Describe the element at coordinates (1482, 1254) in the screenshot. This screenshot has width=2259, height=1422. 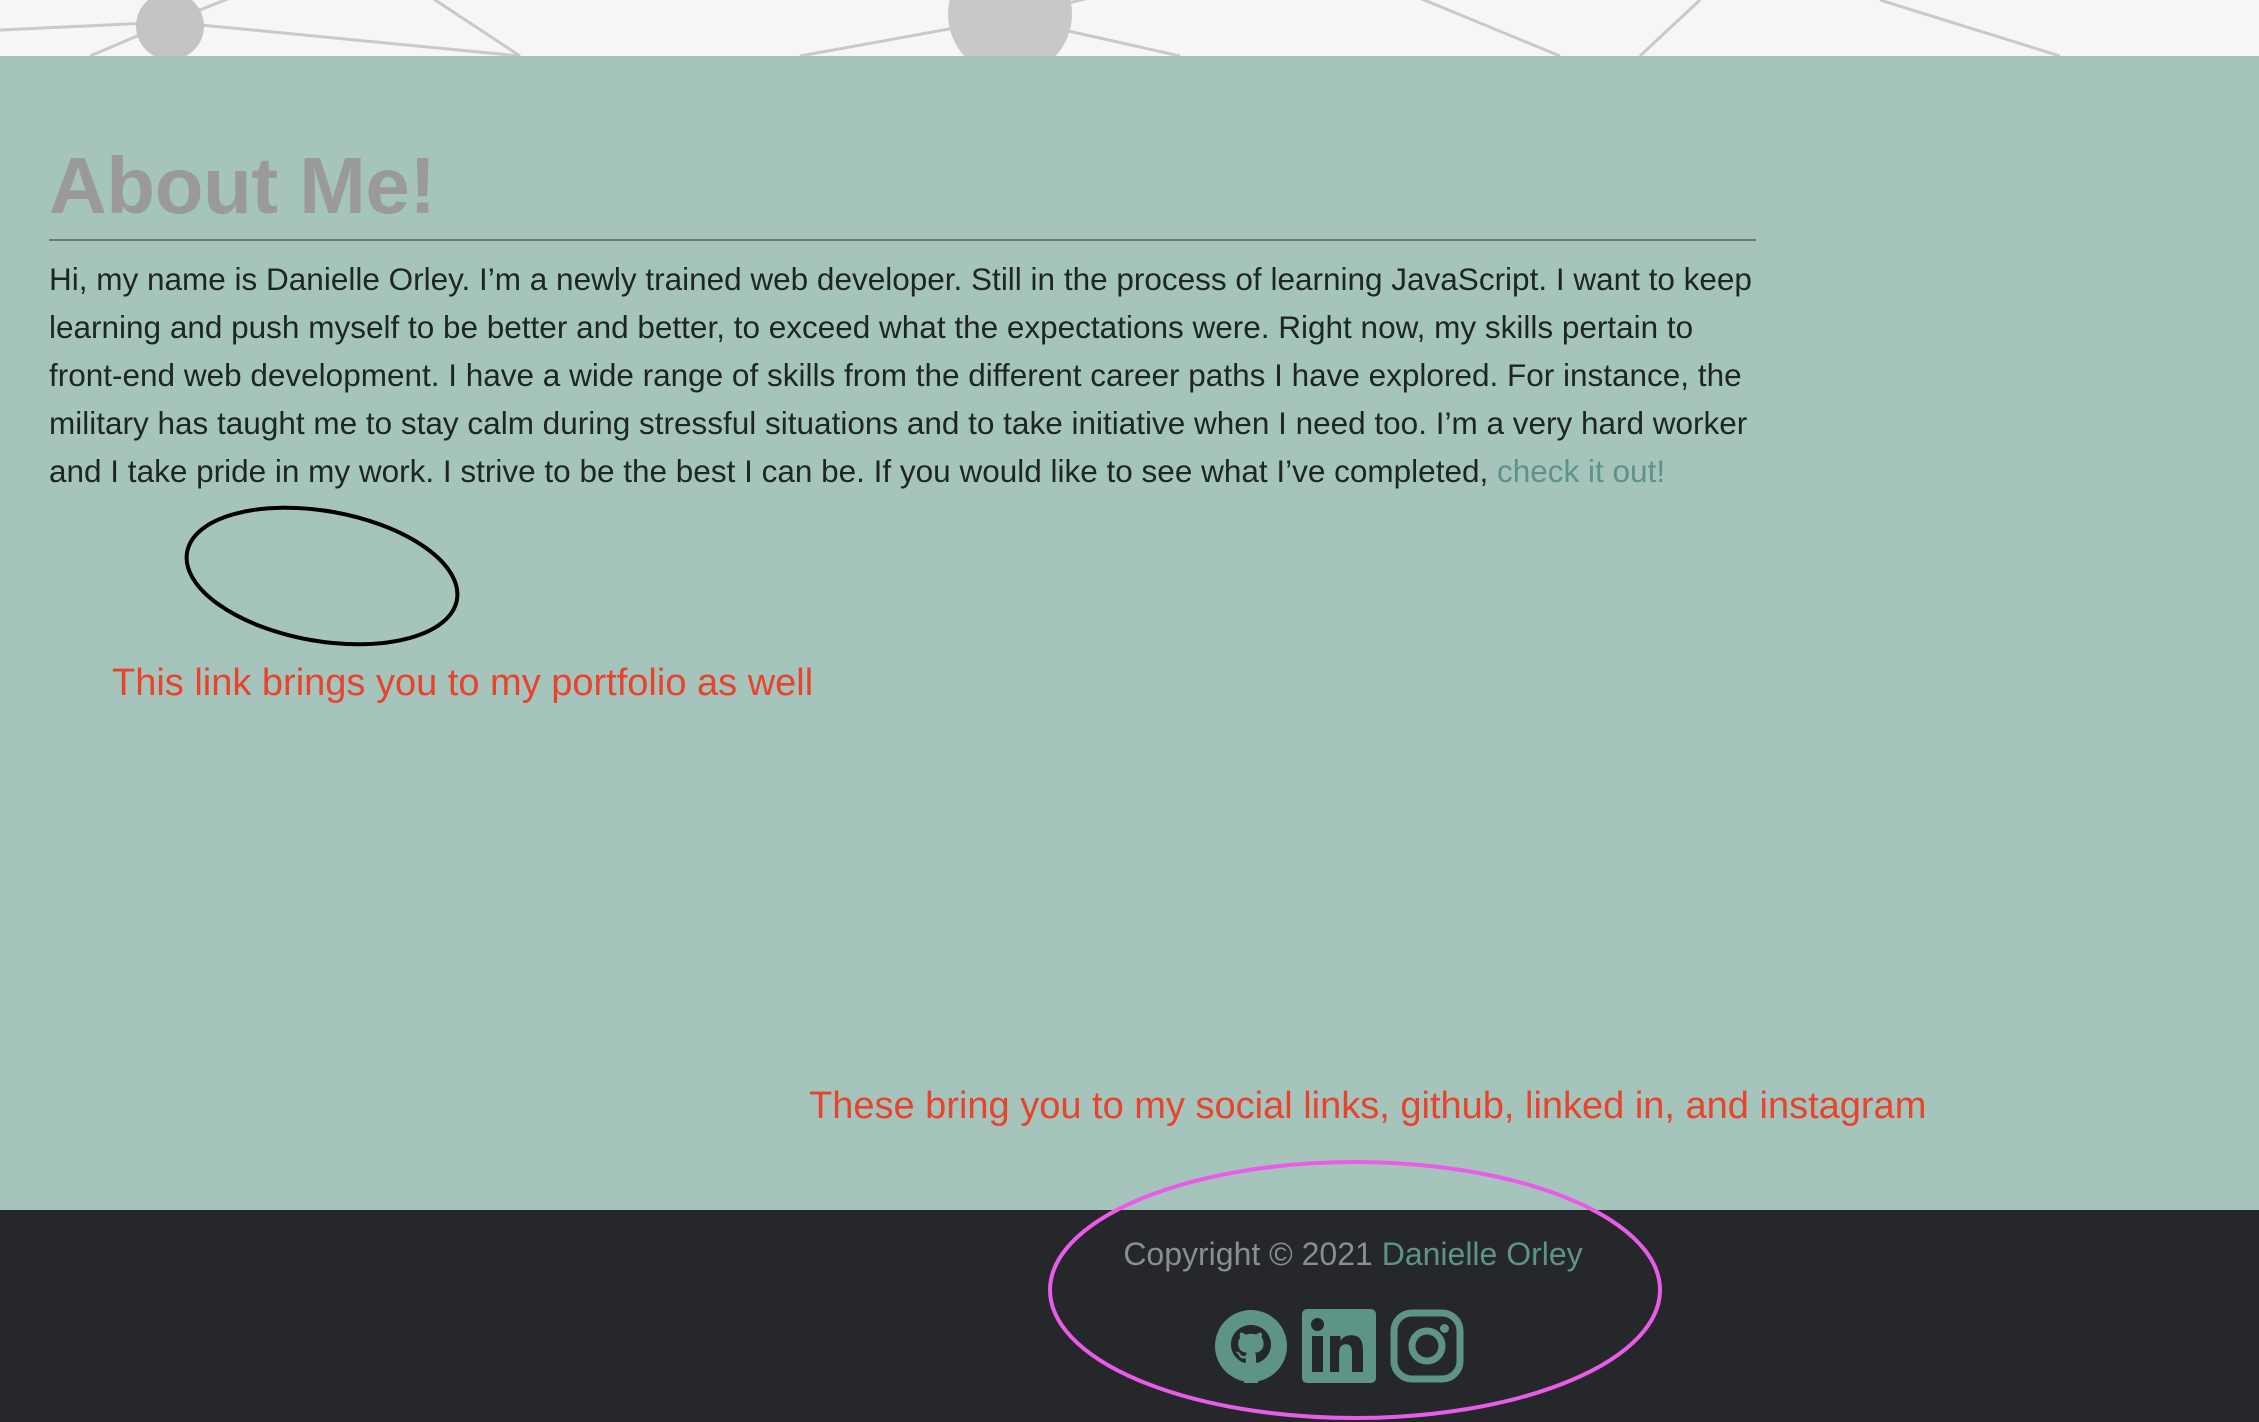
I see `footer-name-link: Danielle Orley` at that location.